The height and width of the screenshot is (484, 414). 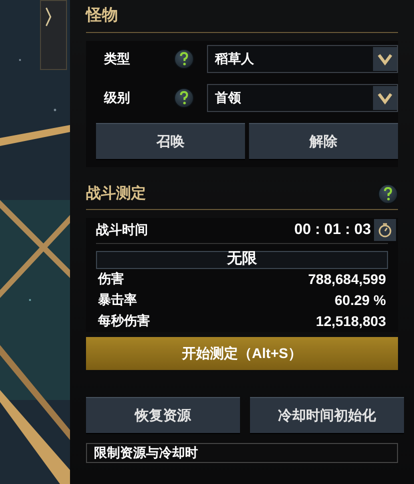 What do you see at coordinates (242, 353) in the screenshot?
I see `start-button: 开始测定（Alt+S）` at bounding box center [242, 353].